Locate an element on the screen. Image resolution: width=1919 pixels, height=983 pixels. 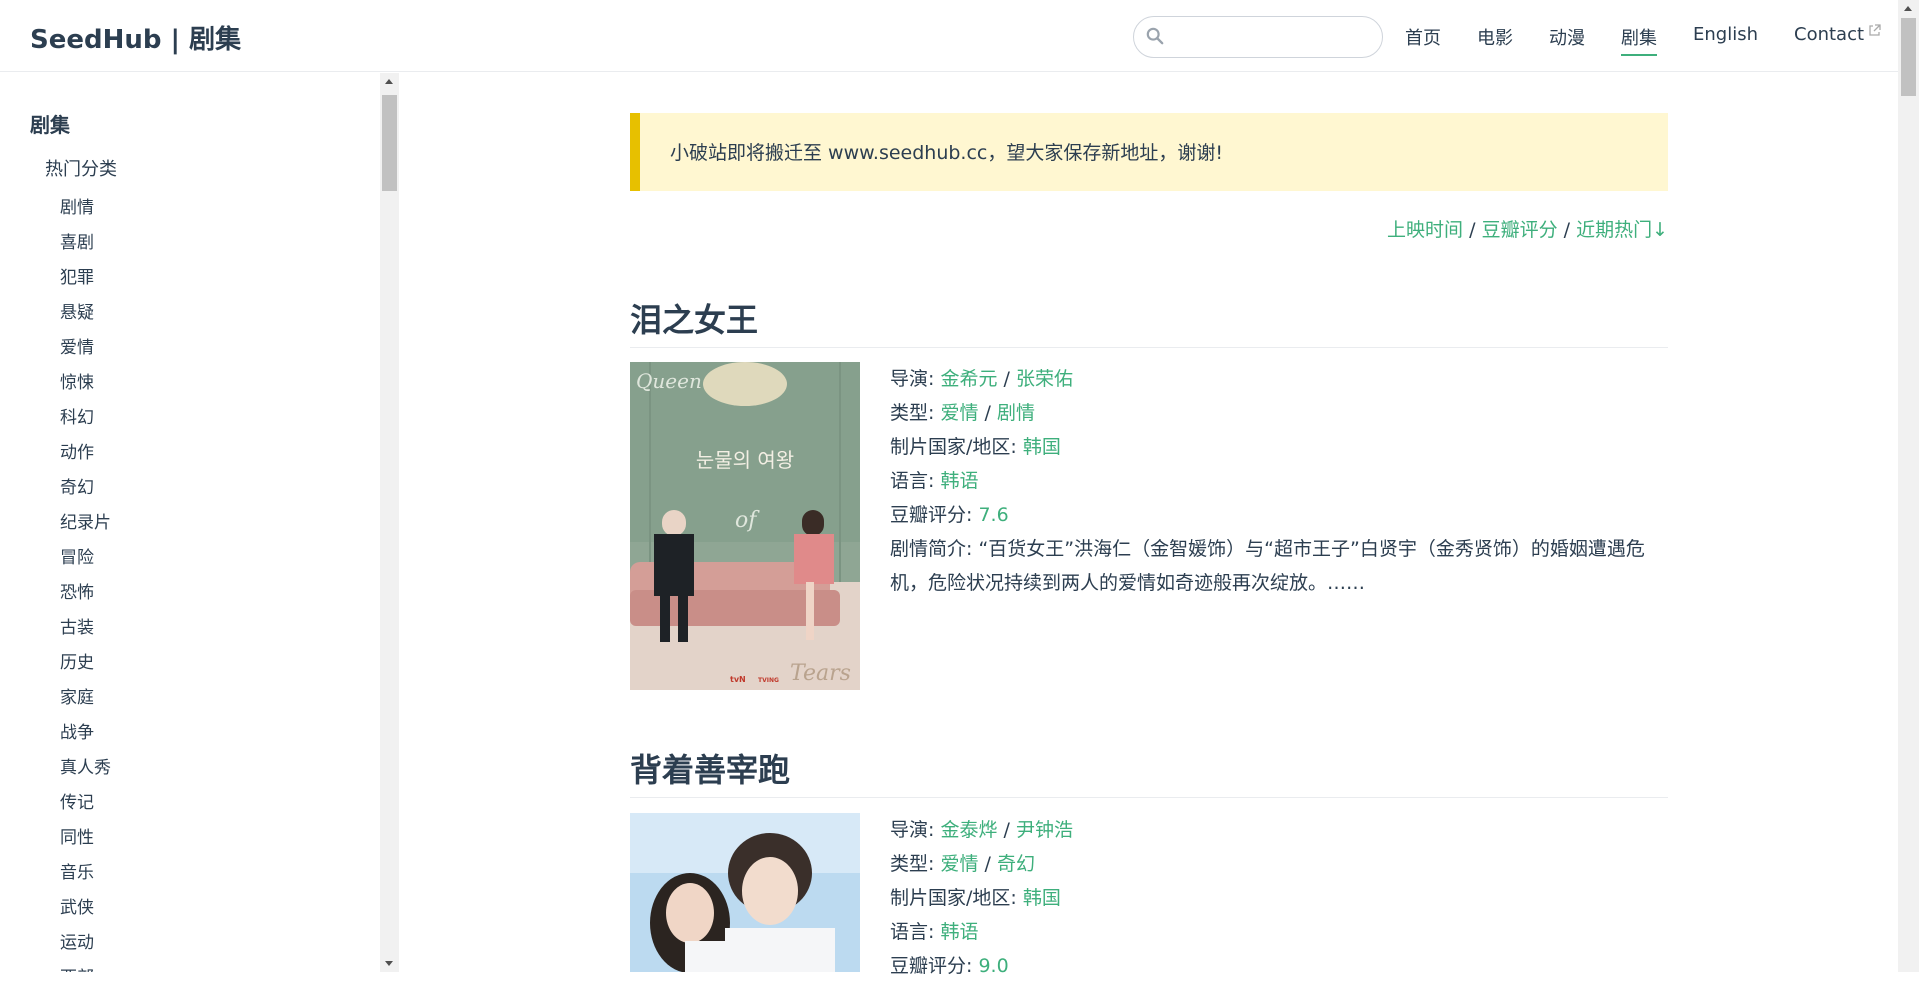
genre-link: 剧情 is located at coordinates (1016, 413).